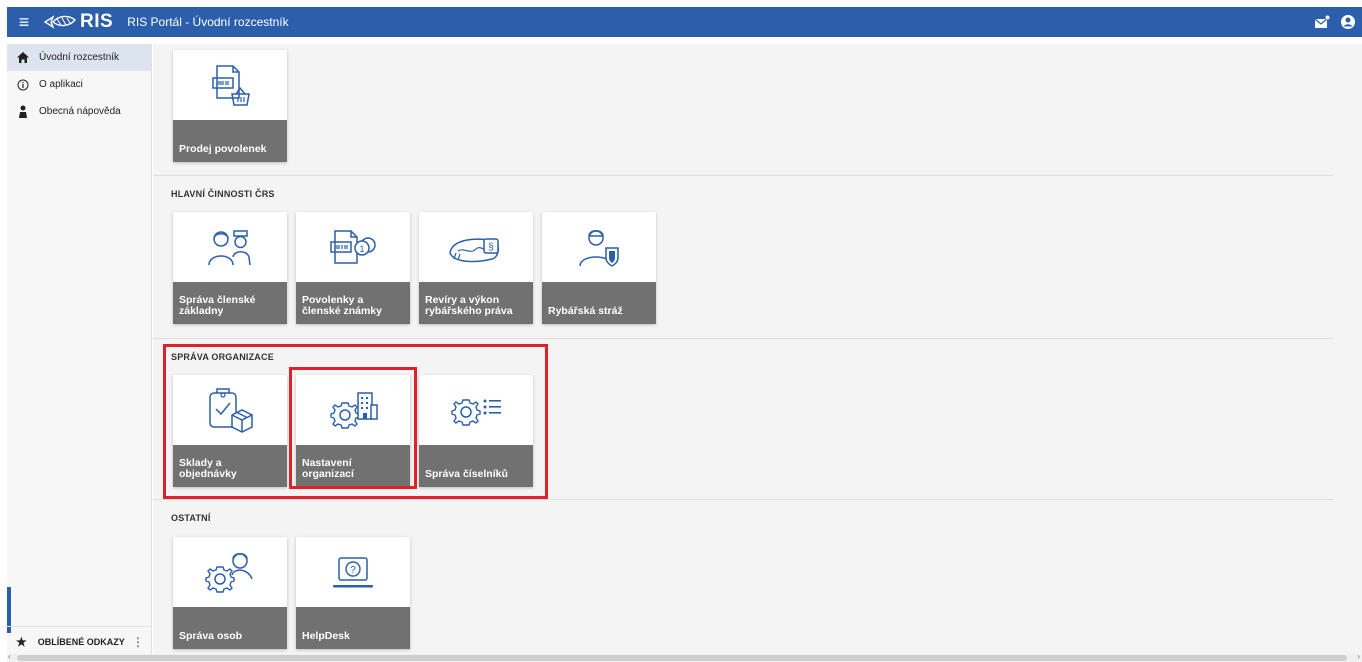 The image size is (1362, 662). I want to click on highlight-box-tile, so click(353, 428).